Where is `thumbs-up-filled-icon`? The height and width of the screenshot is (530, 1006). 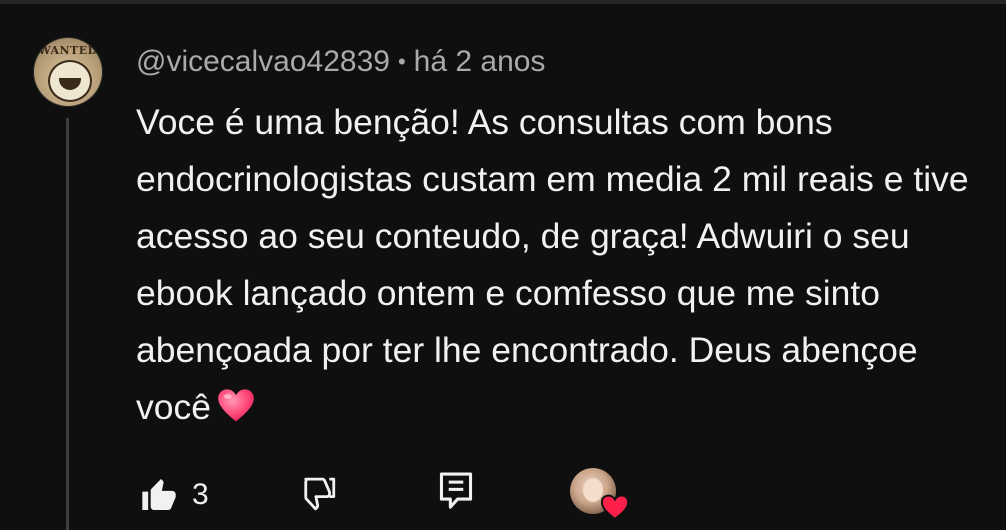
thumbs-up-filled-icon is located at coordinates (159, 494).